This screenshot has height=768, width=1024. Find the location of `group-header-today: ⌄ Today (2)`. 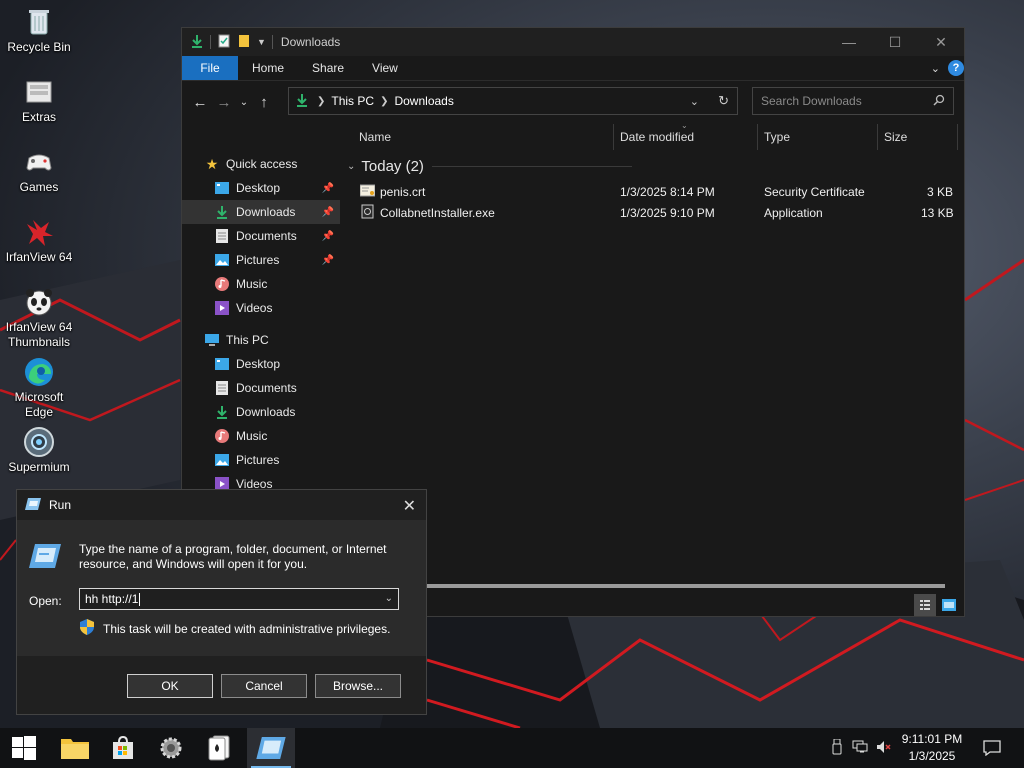

group-header-today: ⌄ Today (2) is located at coordinates (489, 166).